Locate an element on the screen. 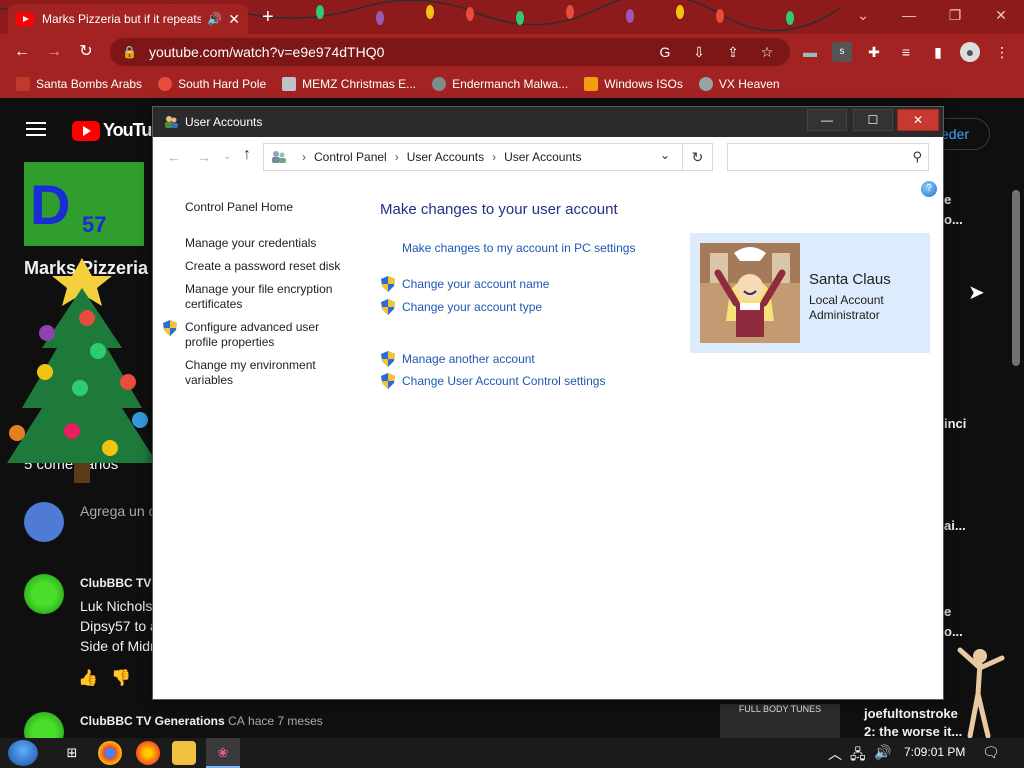 This screenshot has height=768, width=1024. menu-kebab-icon: ⋮ is located at coordinates (1002, 52).